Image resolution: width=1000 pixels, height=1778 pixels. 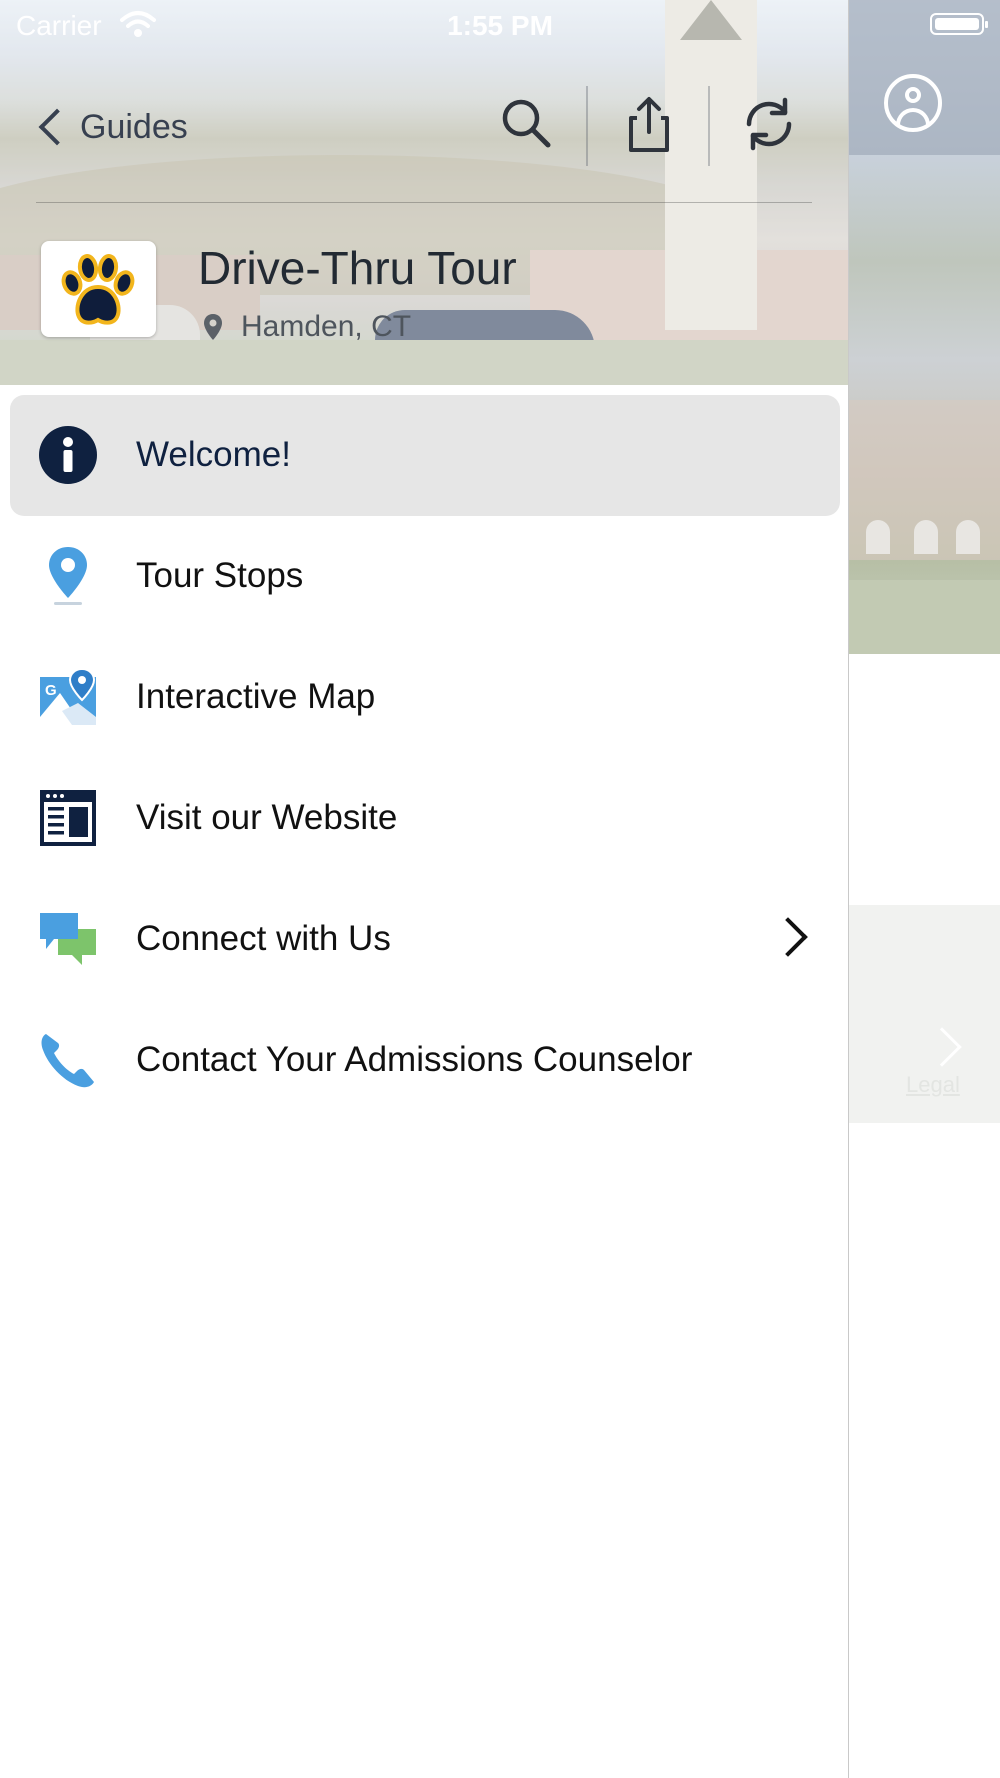 I want to click on menu-item-label: Connect with Us, so click(x=263, y=938).